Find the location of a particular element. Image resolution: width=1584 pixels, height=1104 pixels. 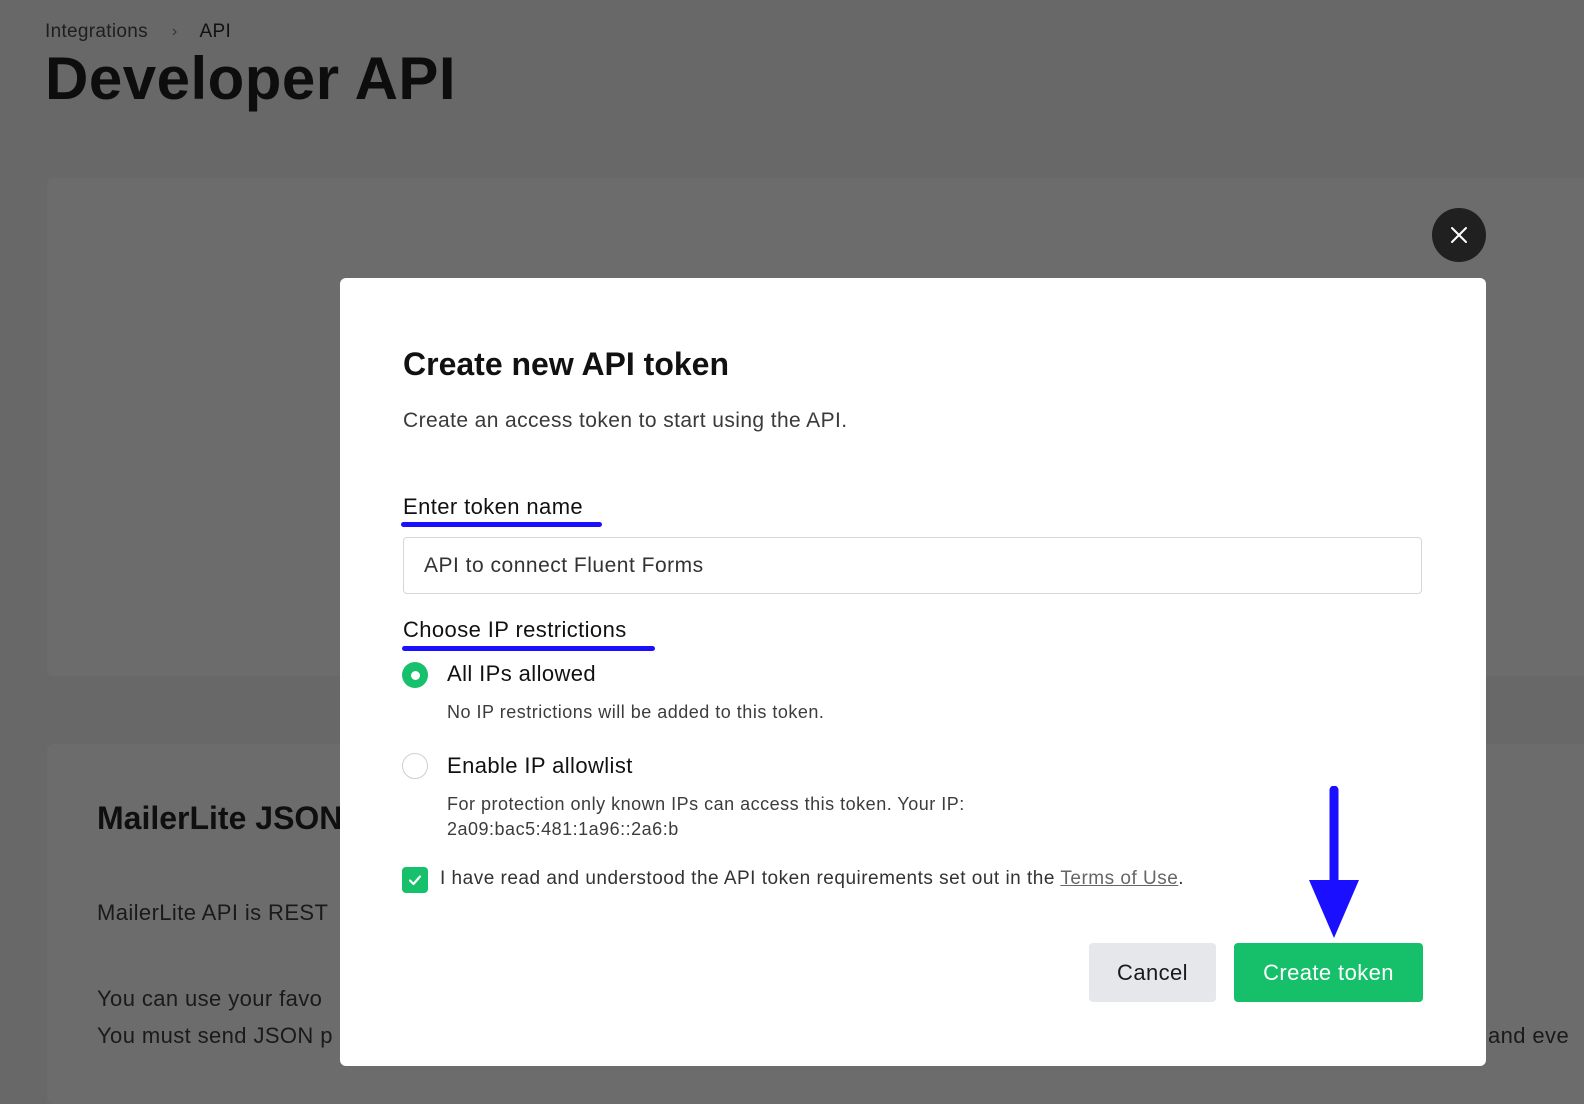

check-icon is located at coordinates (415, 880).